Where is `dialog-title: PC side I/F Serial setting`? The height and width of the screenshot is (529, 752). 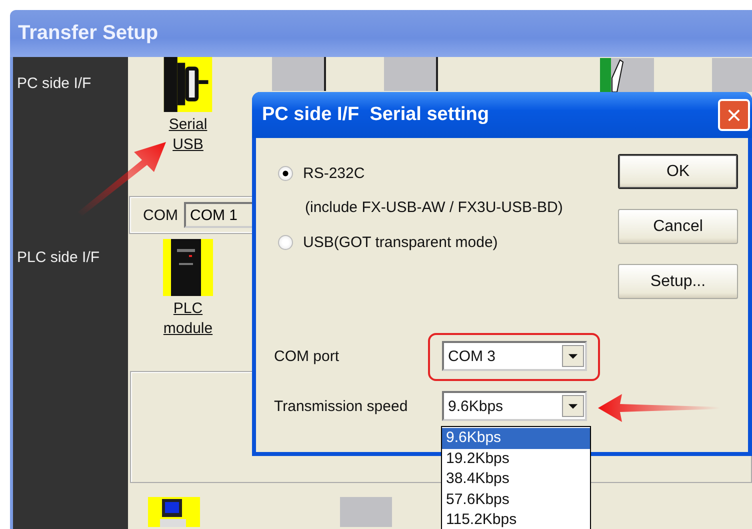
dialog-title: PC side I/F Serial setting is located at coordinates (376, 115).